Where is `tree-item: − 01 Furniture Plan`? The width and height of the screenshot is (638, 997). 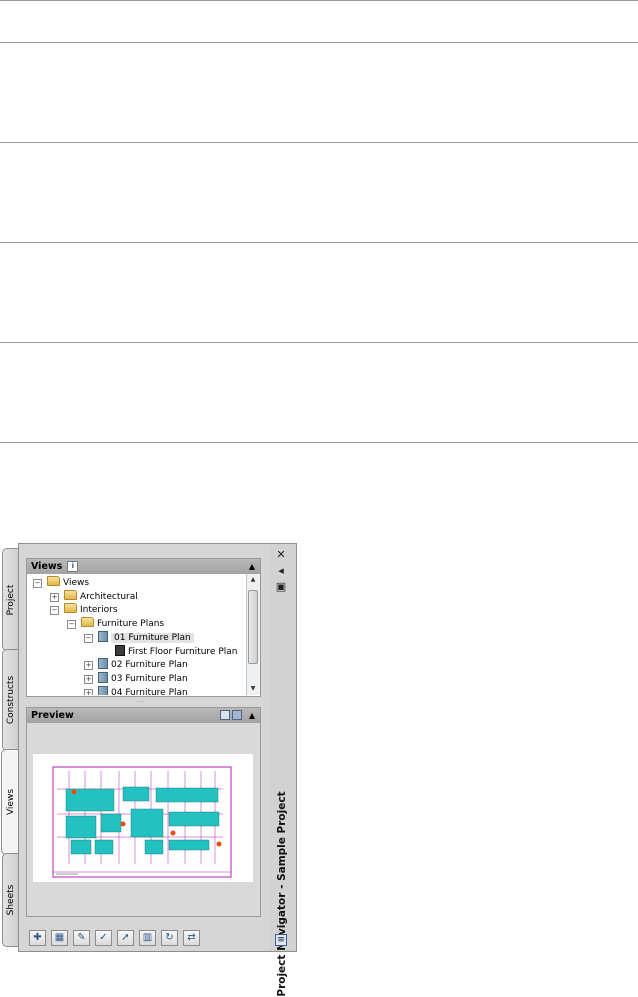 tree-item: − 01 Furniture Plan is located at coordinates (139, 637).